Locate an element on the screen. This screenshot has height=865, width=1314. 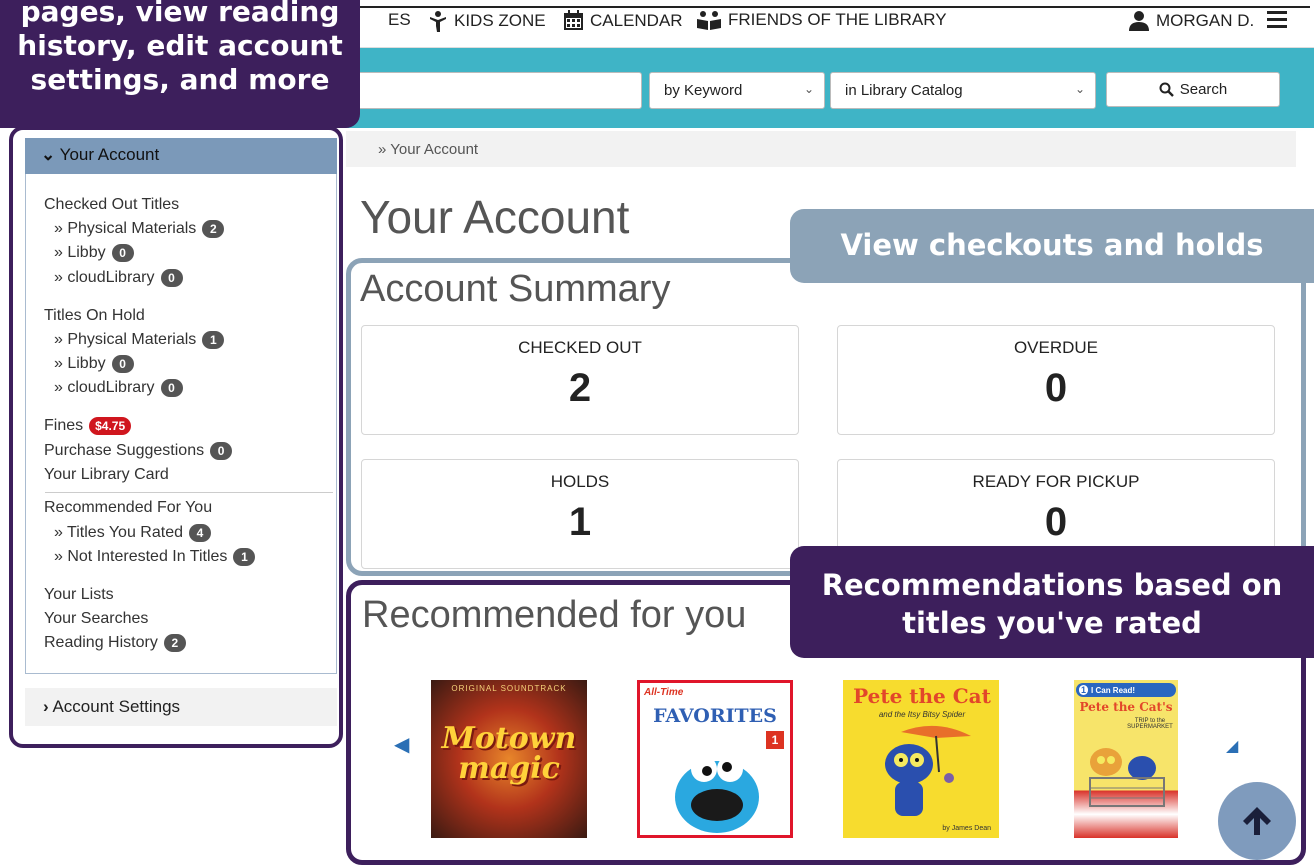
sidebar-item-h-physical: » Physical Materials 1 is located at coordinates (139, 340).